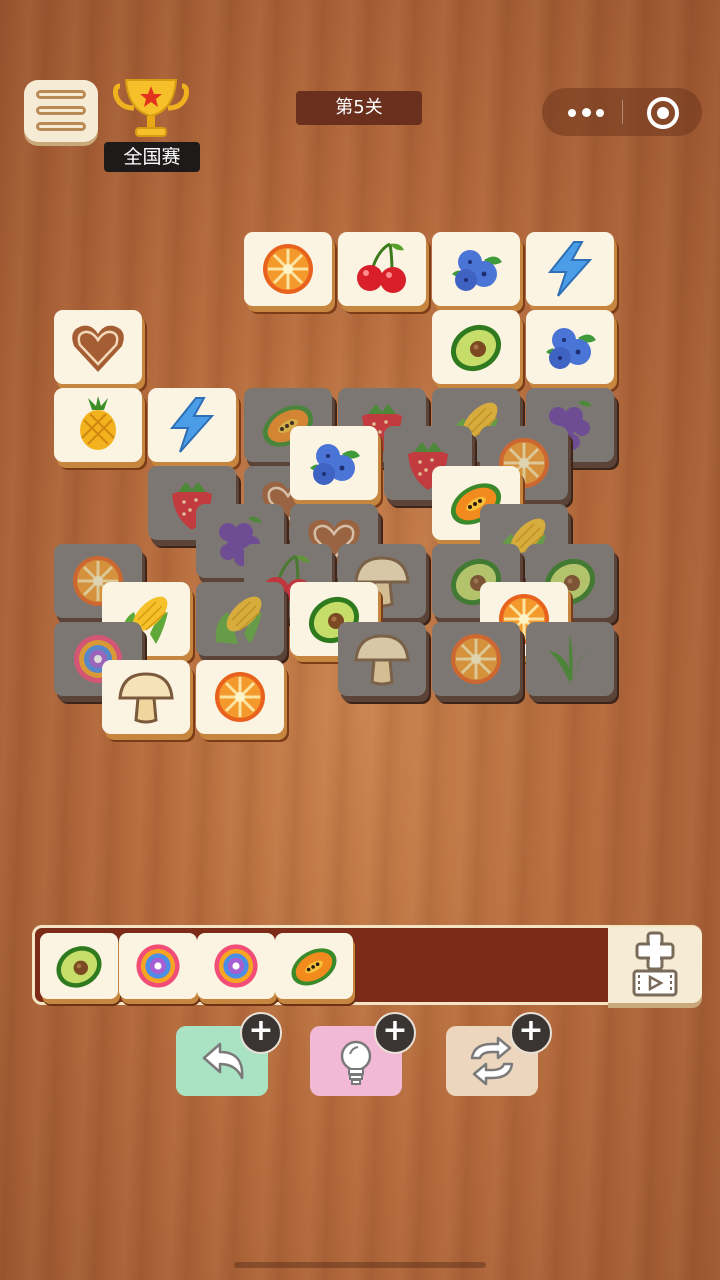 The image size is (720, 1280). I want to click on undo-plus-badge: +, so click(261, 1033).